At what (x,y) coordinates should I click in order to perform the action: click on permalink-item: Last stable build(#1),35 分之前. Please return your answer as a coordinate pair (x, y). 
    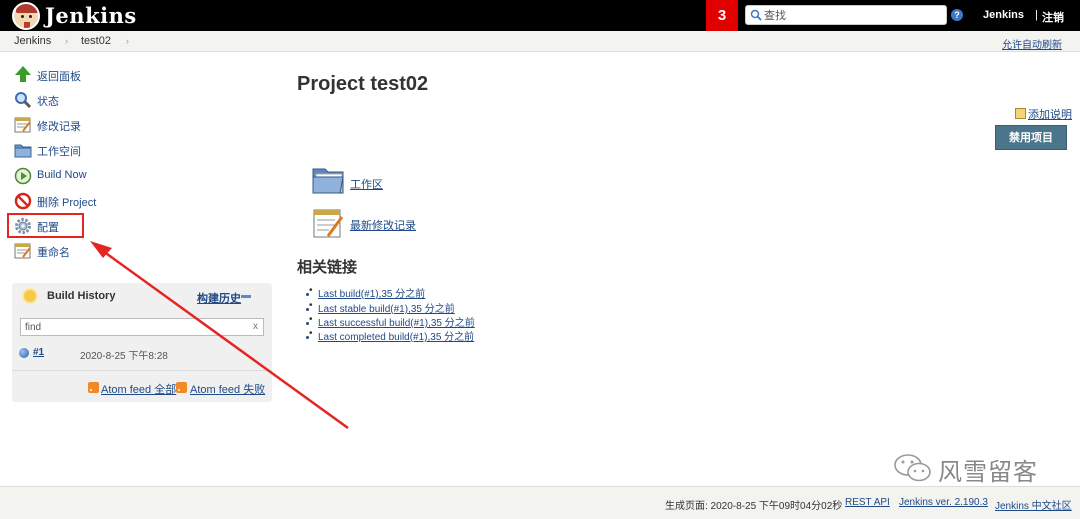
    Looking at the image, I should click on (382, 307).